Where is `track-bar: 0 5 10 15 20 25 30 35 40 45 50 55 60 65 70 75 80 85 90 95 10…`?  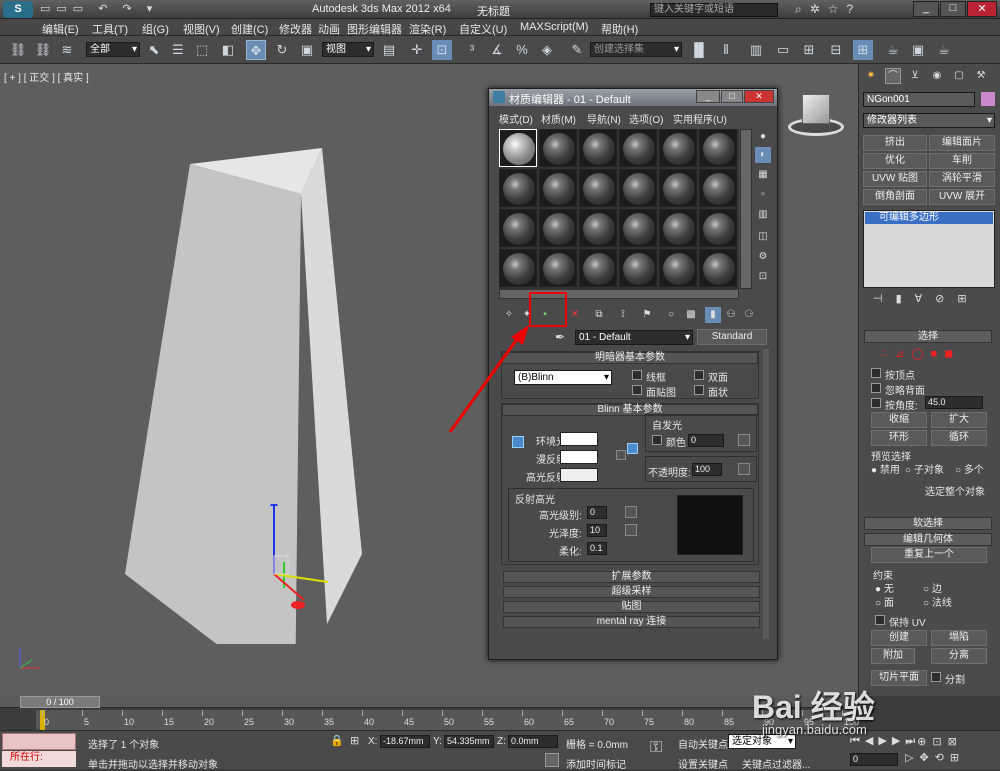
track-bar: 0 5 10 15 20 25 30 35 40 45 50 55 60 65 70 75 80 85 90 95 10… is located at coordinates (447, 720).